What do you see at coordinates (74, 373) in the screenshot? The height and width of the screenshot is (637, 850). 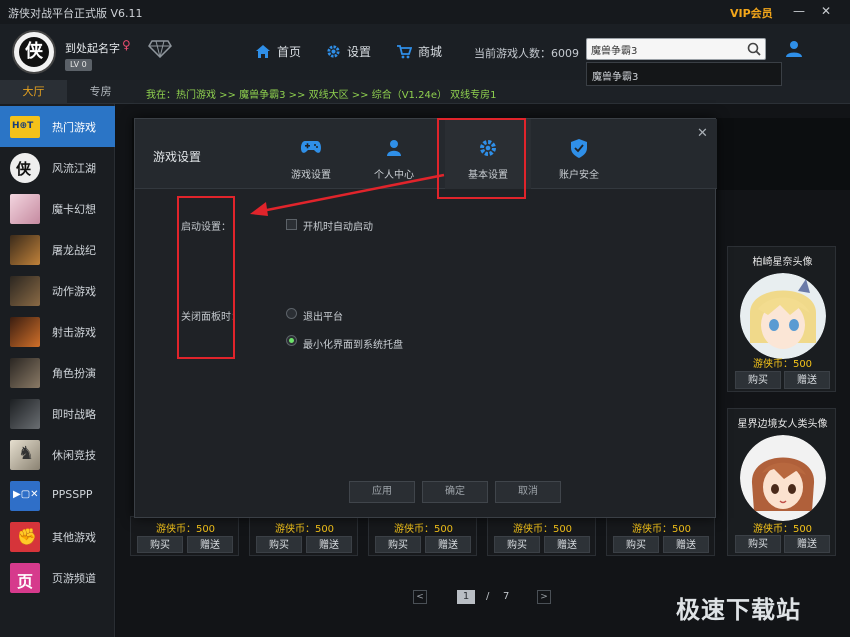 I see `sidebar-item-label: 角色扮演` at bounding box center [74, 373].